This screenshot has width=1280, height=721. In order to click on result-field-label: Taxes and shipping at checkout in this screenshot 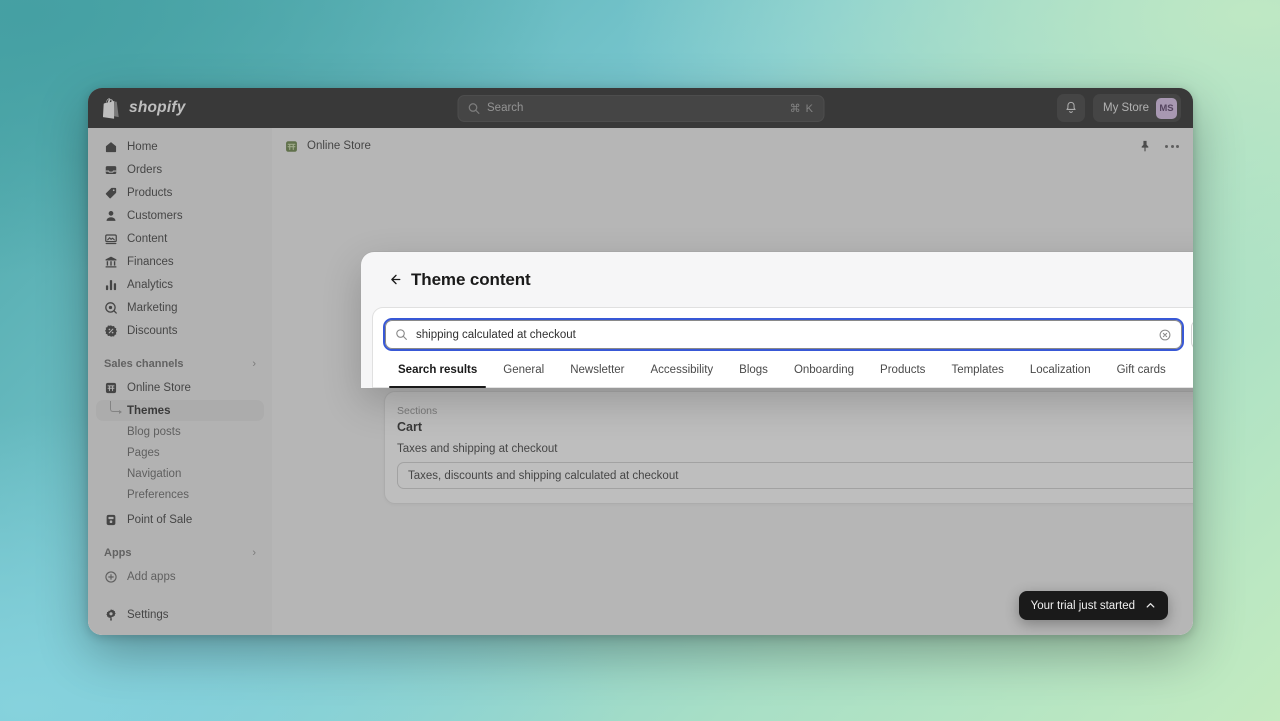, I will do `click(477, 449)`.